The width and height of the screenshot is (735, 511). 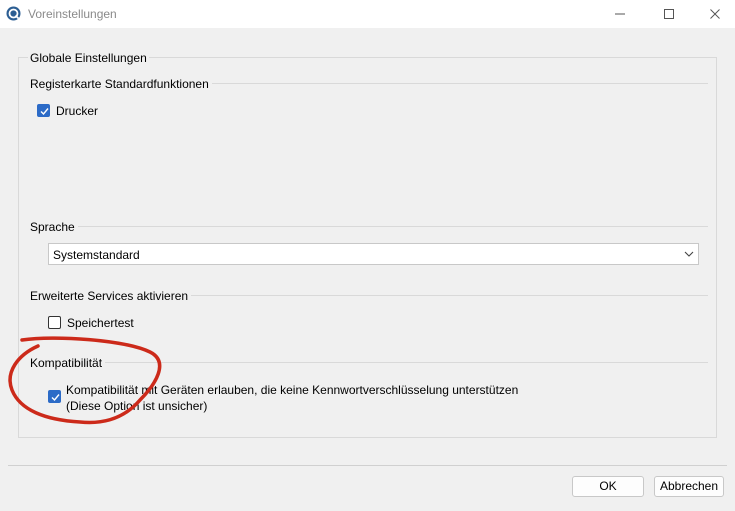 I want to click on maximize-button, so click(x=669, y=14).